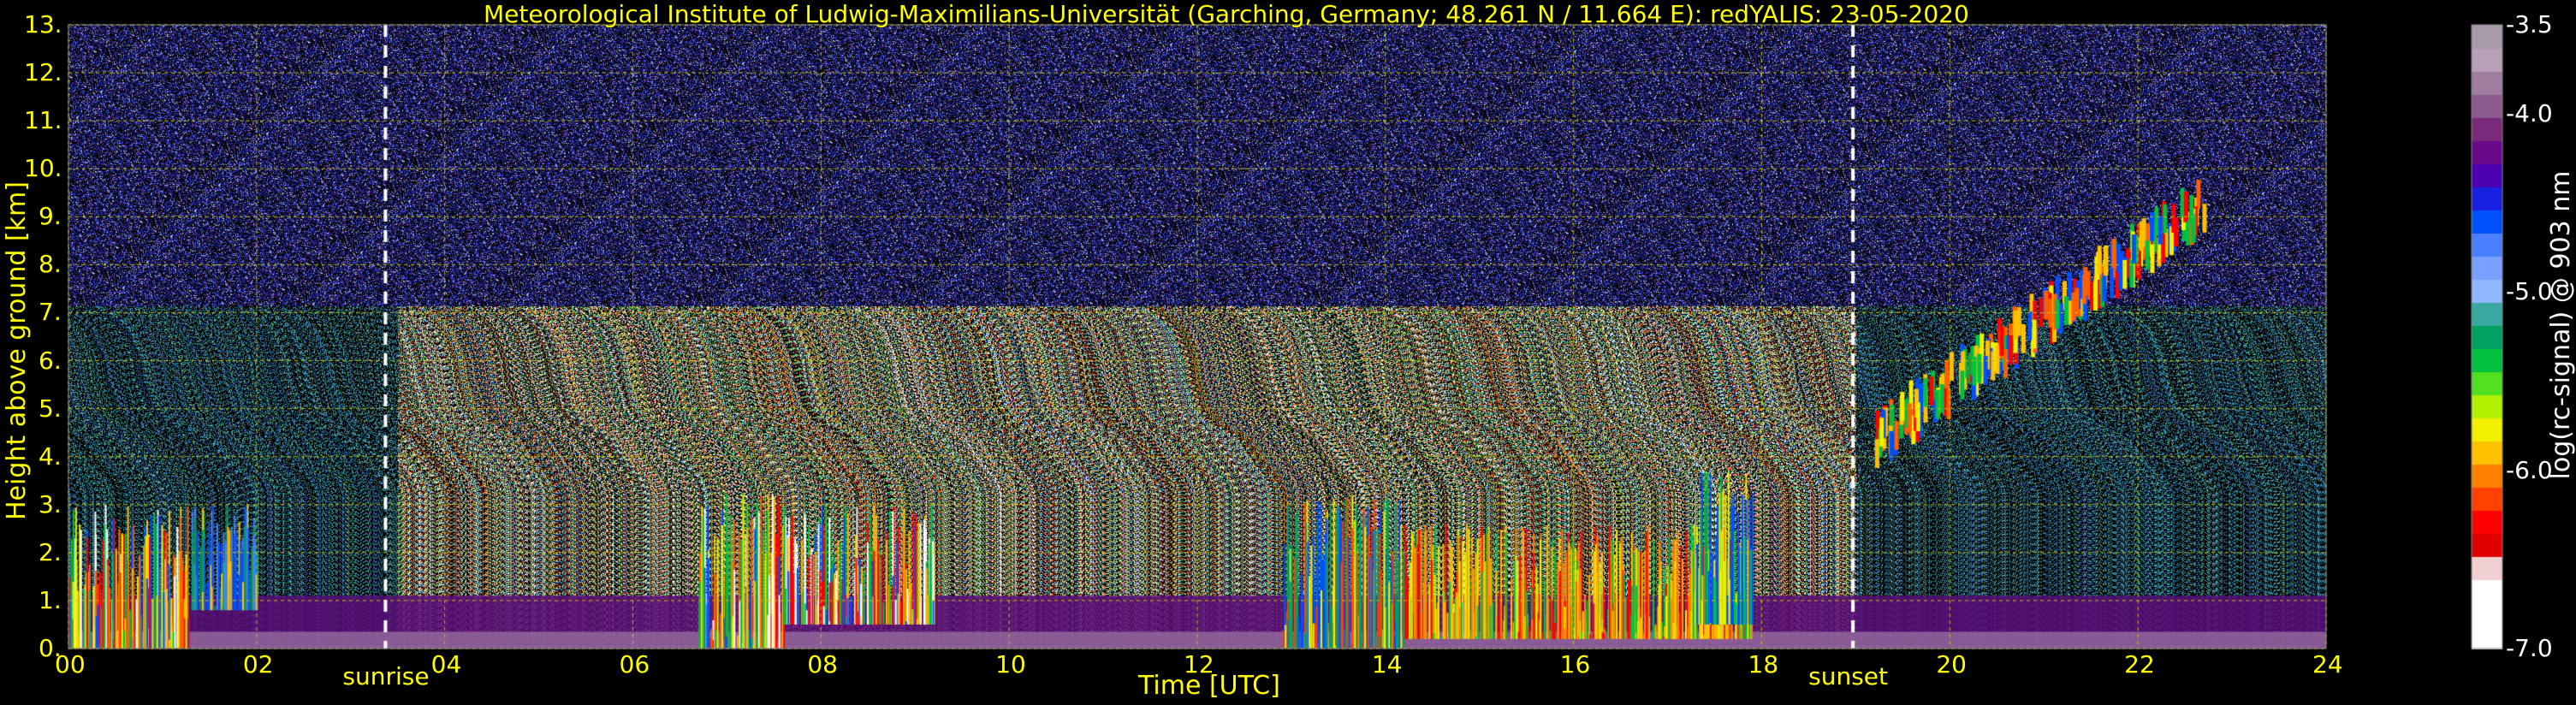 The height and width of the screenshot is (705, 2576). What do you see at coordinates (50, 216) in the screenshot?
I see `y-tick-label: 9.` at bounding box center [50, 216].